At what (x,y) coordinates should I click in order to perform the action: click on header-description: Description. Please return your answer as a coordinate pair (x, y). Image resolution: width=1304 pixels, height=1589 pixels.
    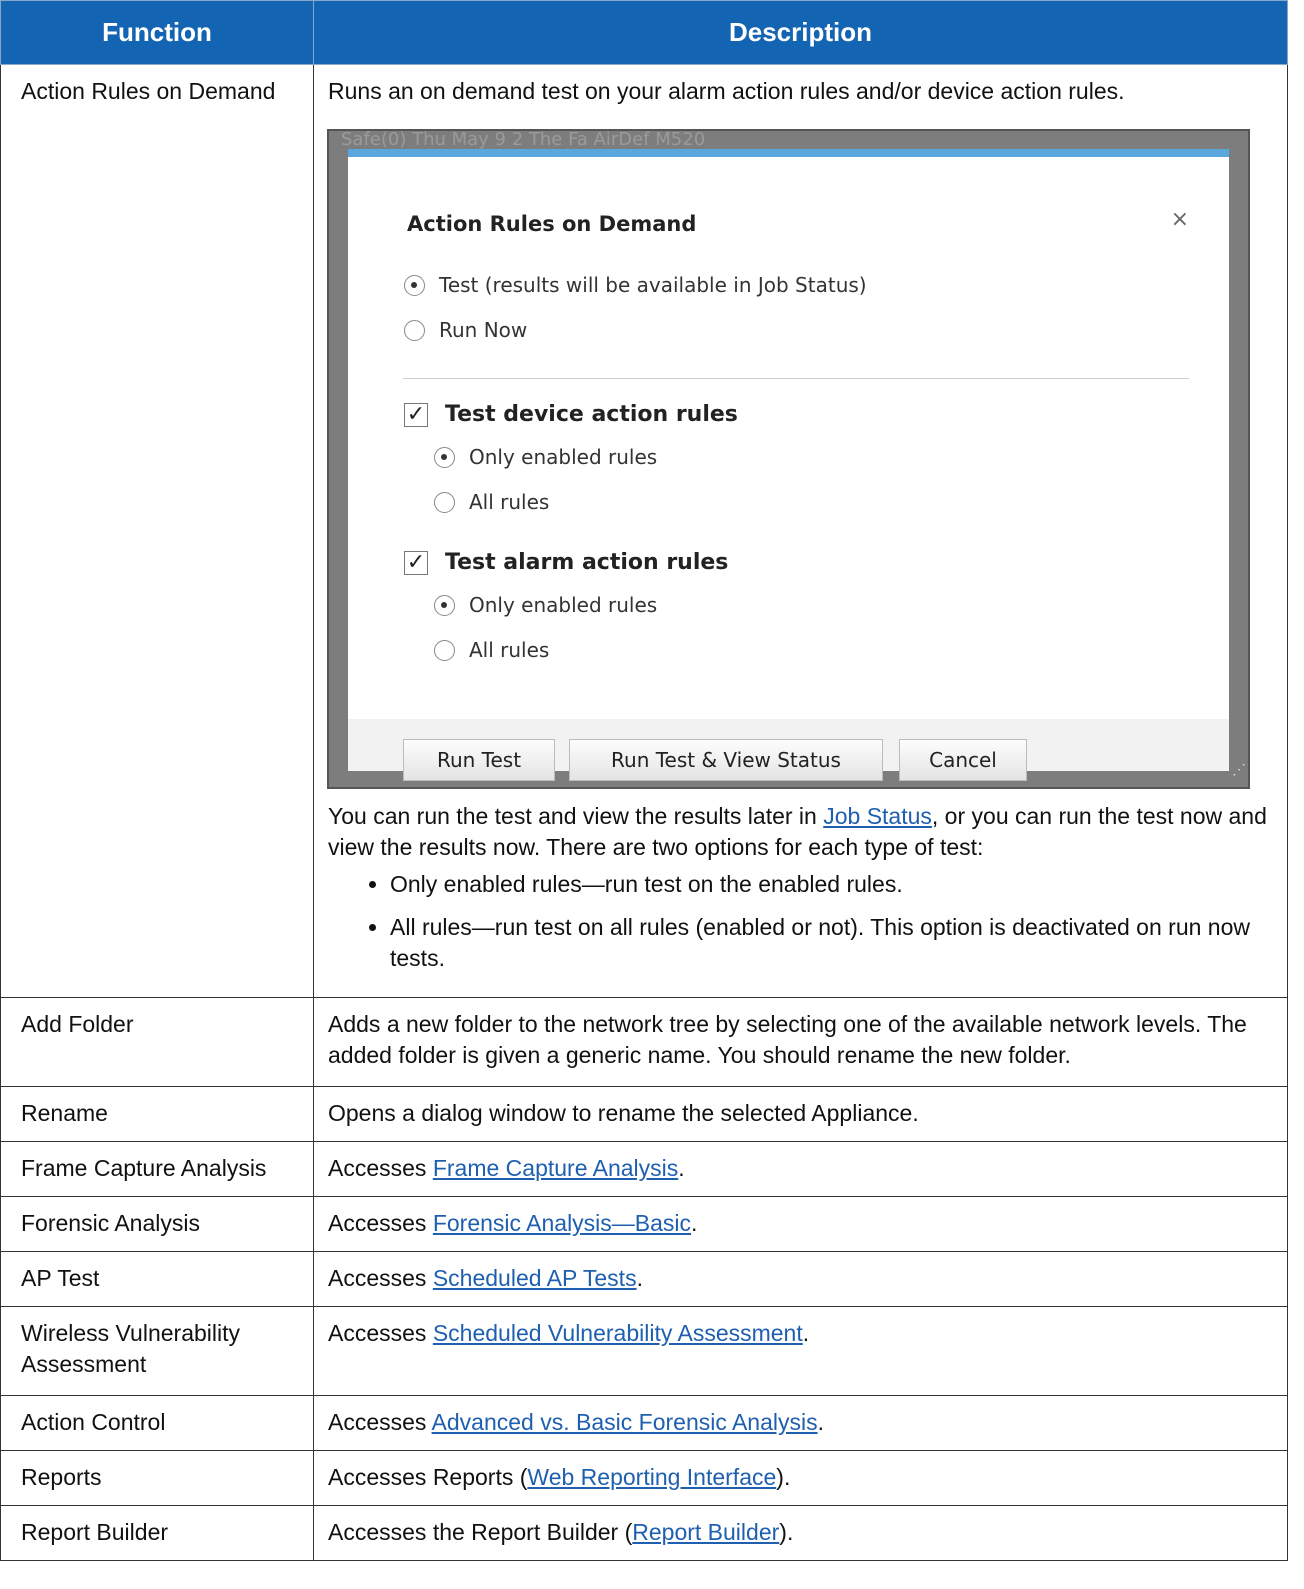
    Looking at the image, I should click on (800, 32).